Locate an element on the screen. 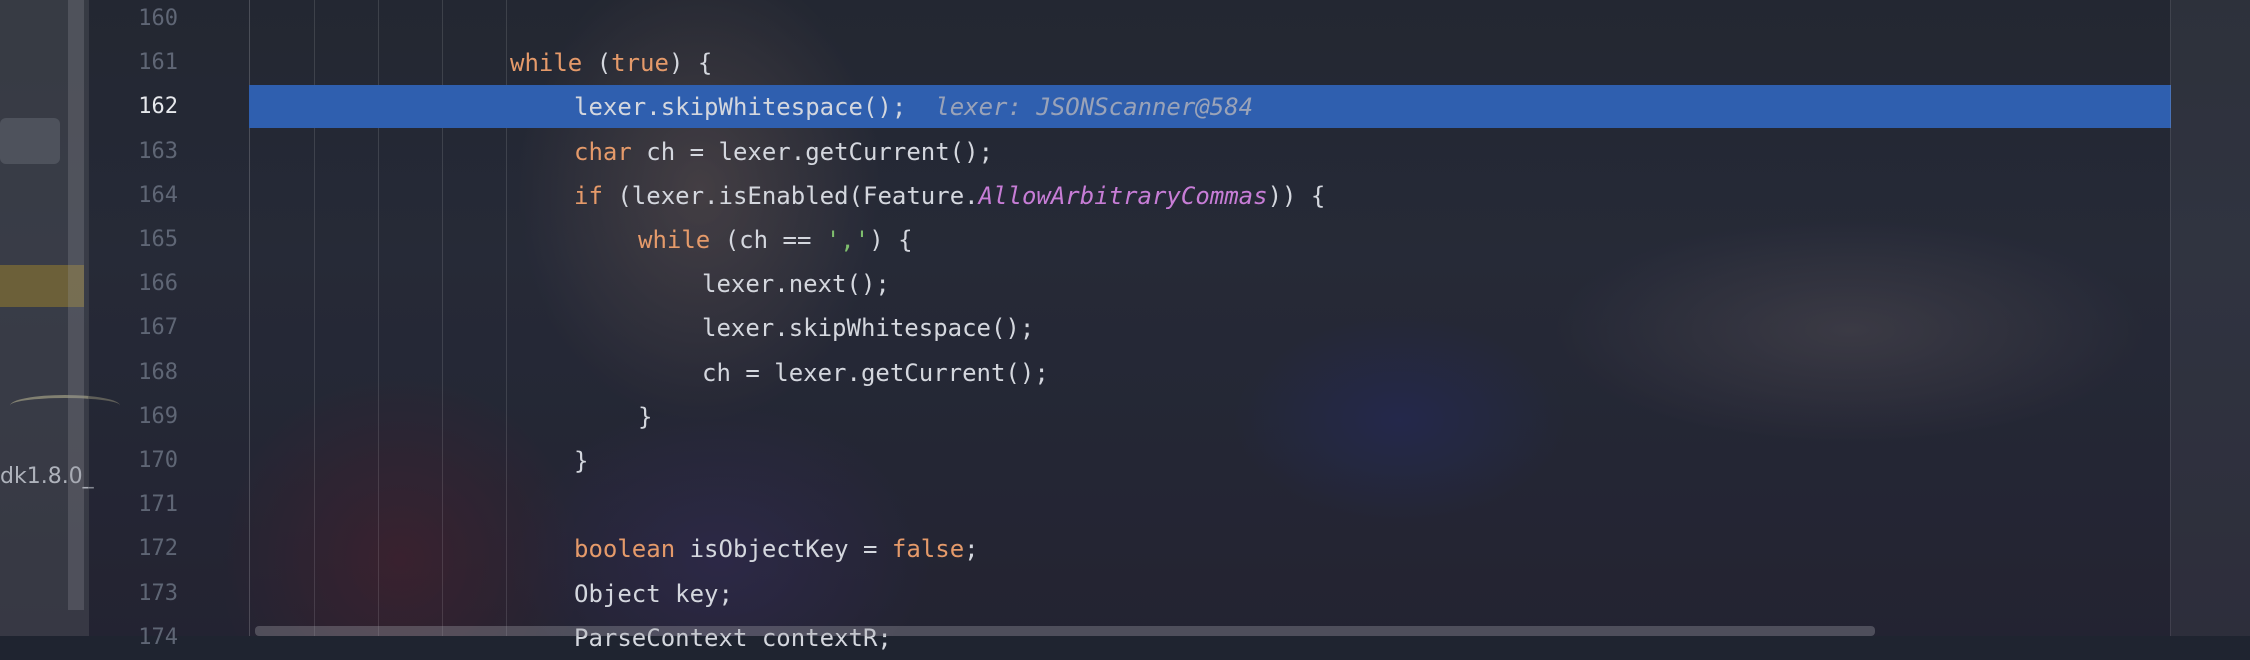 The width and height of the screenshot is (2250, 660). code-line: 171 is located at coordinates (1129, 505).